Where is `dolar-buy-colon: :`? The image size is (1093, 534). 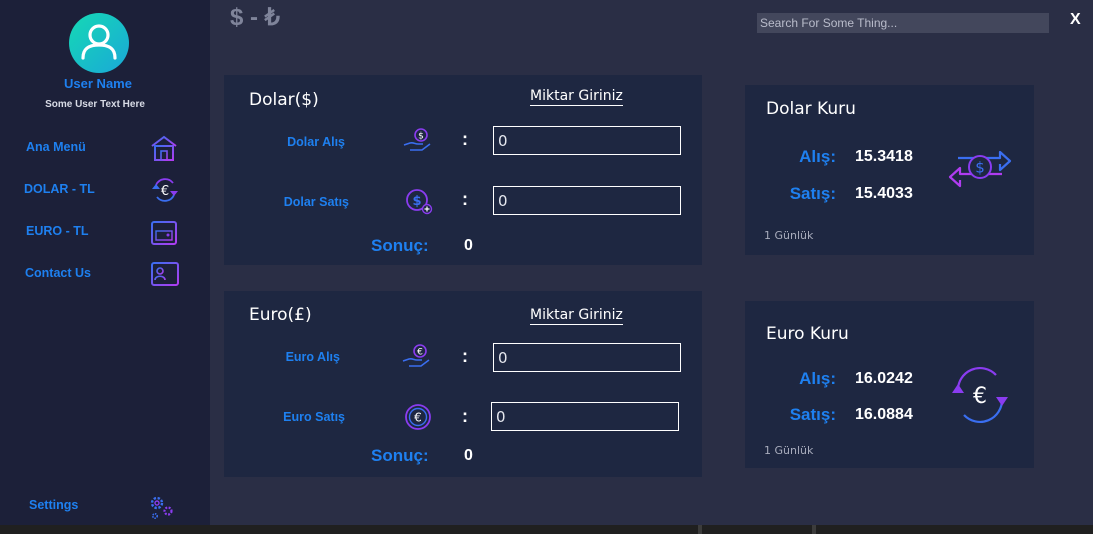
dolar-buy-colon: : is located at coordinates (465, 139).